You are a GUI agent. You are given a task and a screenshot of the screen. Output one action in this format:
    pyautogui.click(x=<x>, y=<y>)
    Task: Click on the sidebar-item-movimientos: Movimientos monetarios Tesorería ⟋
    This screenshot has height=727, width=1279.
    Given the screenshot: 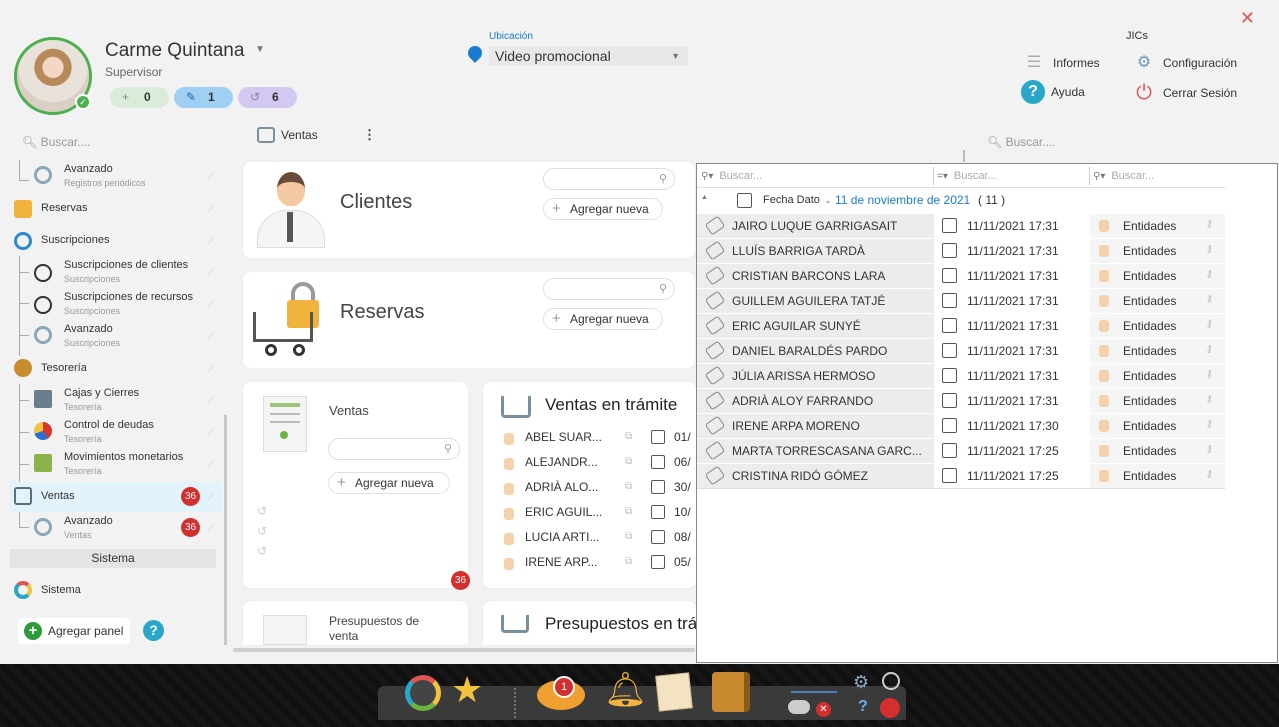 What is the action you would take?
    pyautogui.click(x=116, y=464)
    